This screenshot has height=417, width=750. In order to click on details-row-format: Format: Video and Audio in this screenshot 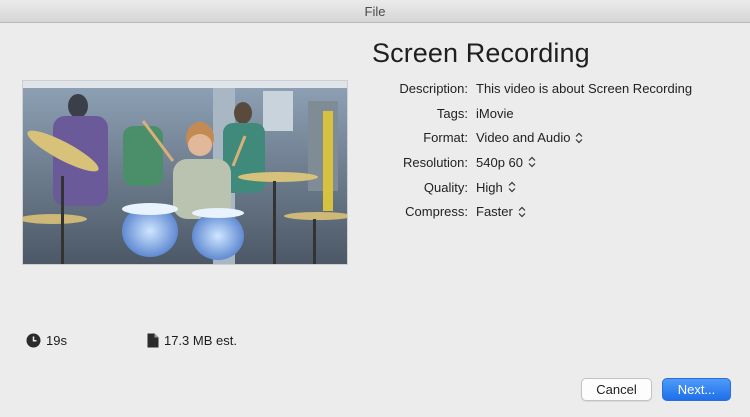, I will do `click(555, 137)`.